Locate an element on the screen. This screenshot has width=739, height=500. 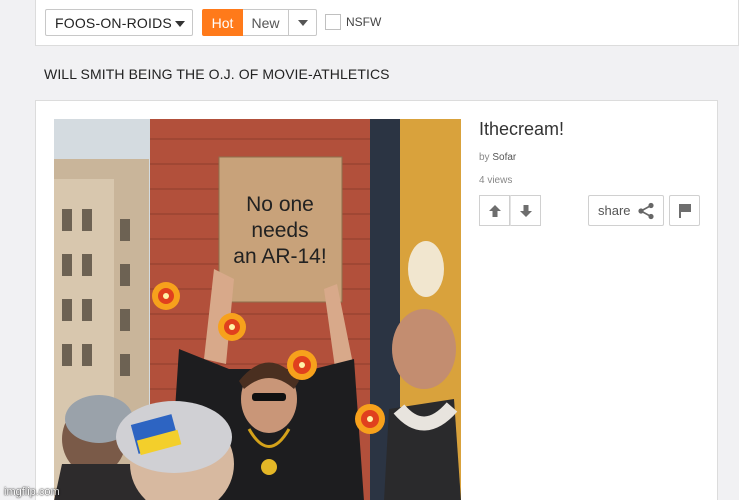
downvote-arrow-icon is located at coordinates (525, 210).